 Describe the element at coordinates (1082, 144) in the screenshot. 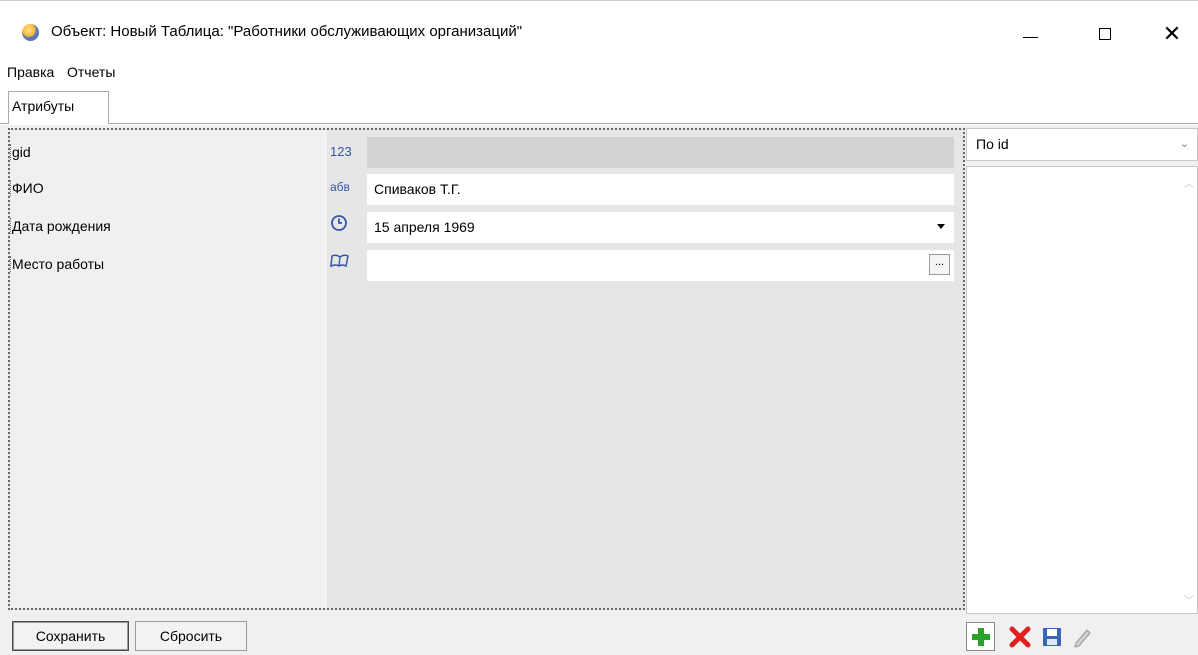

I see `sort-select: По id ⌄` at that location.